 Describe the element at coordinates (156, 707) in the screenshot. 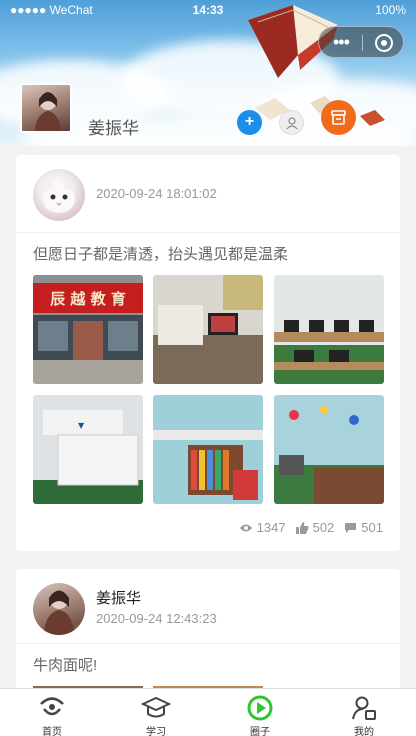

I see `graduation-cap-icon` at that location.